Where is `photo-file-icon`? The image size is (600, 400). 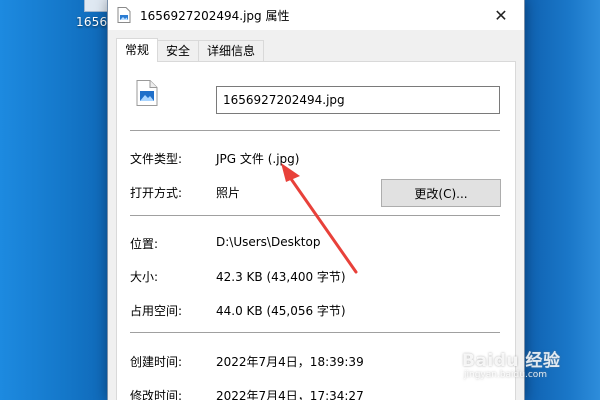
photo-file-icon is located at coordinates (147, 93).